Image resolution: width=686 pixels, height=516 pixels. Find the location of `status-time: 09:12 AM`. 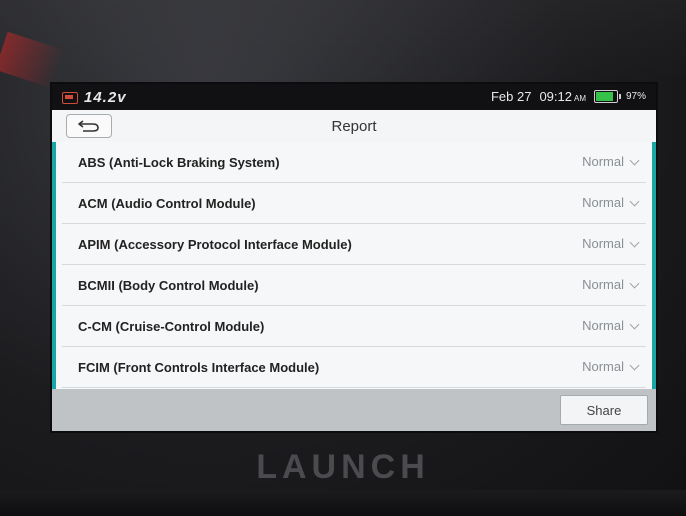

status-time: 09:12 AM is located at coordinates (562, 96).